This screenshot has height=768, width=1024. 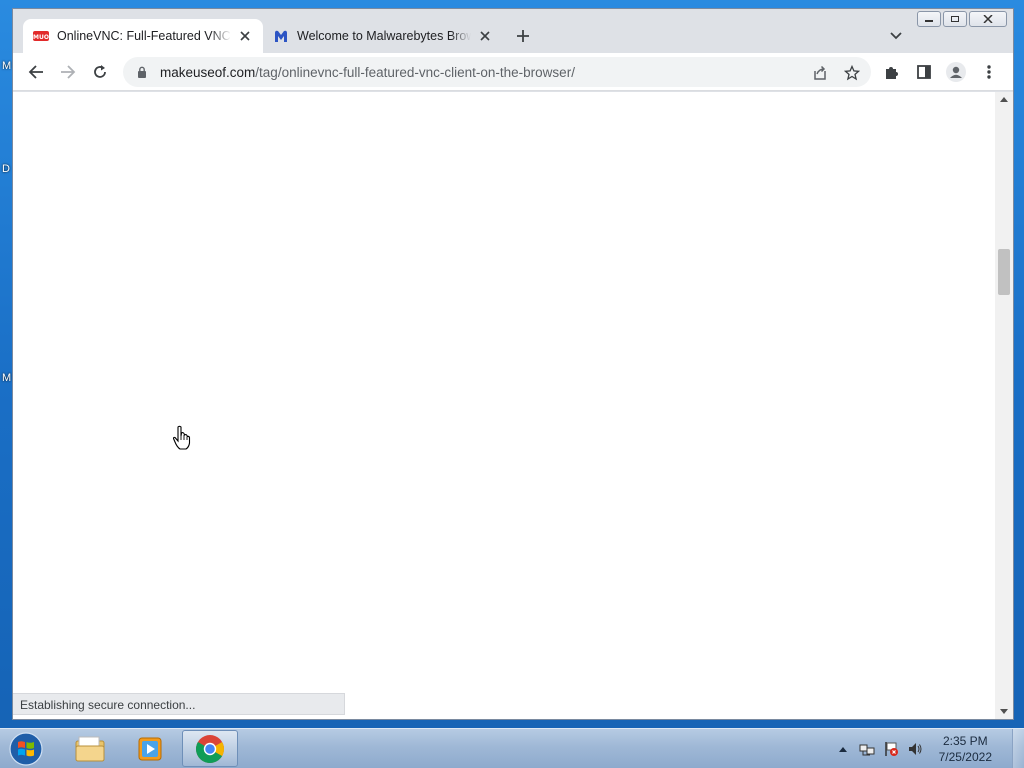 I want to click on bookmark-star-button, so click(x=852, y=73).